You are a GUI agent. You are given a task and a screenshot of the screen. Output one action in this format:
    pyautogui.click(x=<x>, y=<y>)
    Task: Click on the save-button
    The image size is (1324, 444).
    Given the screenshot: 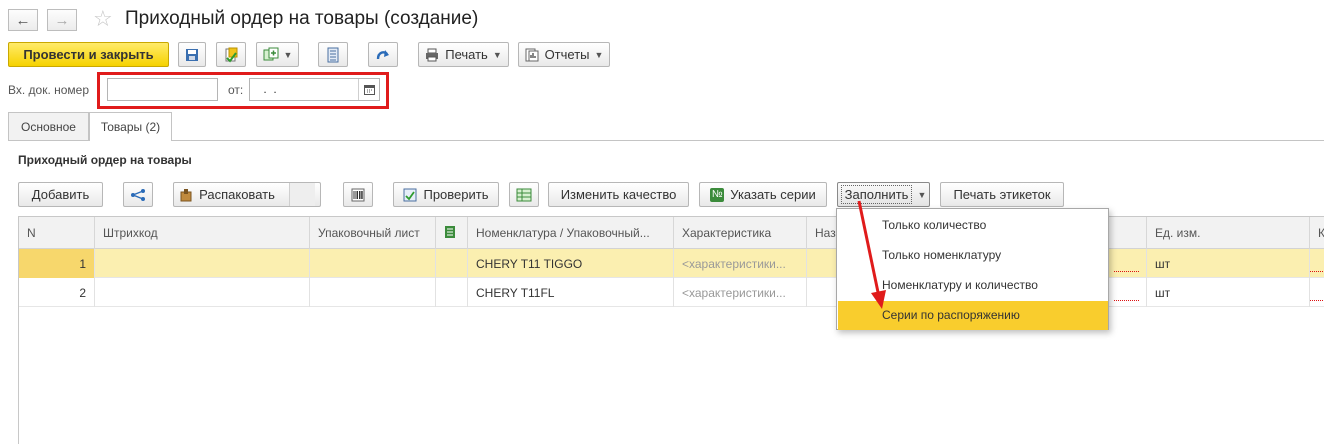 What is the action you would take?
    pyautogui.click(x=192, y=54)
    